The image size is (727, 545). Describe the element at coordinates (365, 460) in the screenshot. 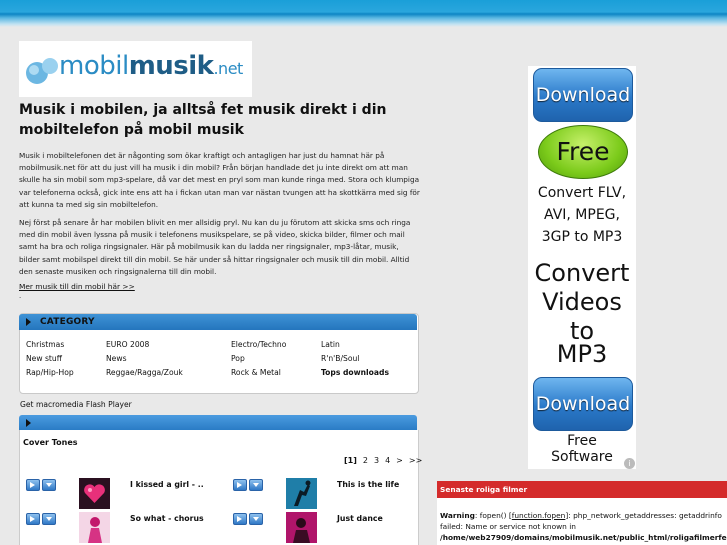

I see `page-2: 2` at that location.